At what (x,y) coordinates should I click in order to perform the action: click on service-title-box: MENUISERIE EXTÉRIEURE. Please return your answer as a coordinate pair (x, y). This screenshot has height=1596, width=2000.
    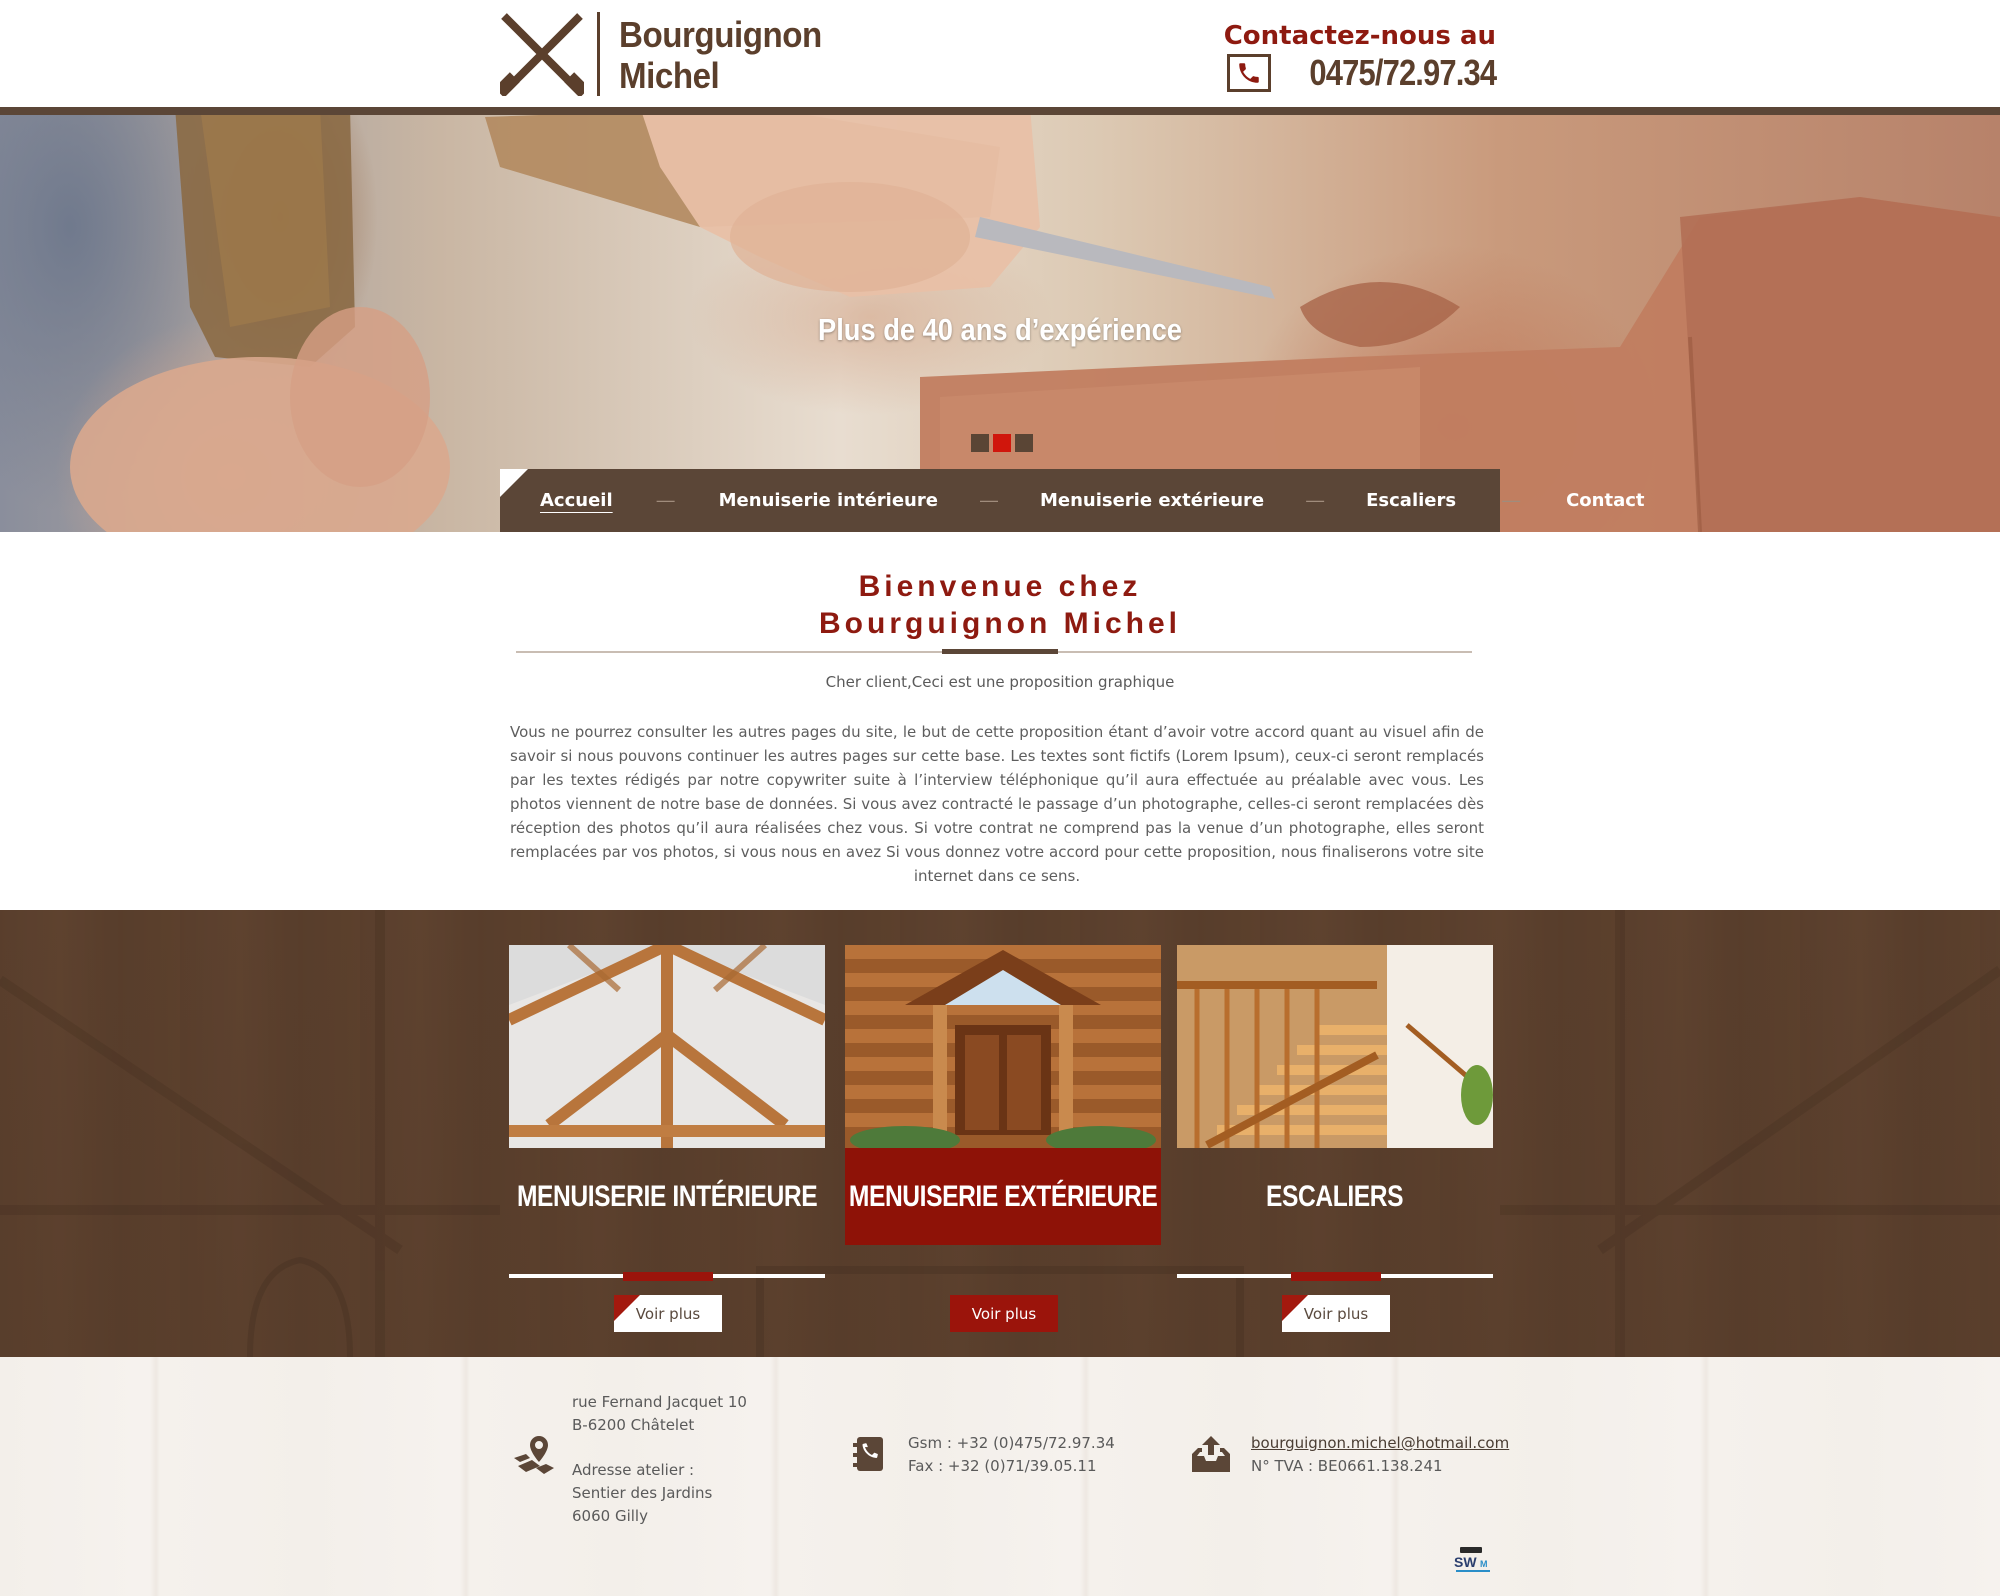
    Looking at the image, I should click on (1003, 1196).